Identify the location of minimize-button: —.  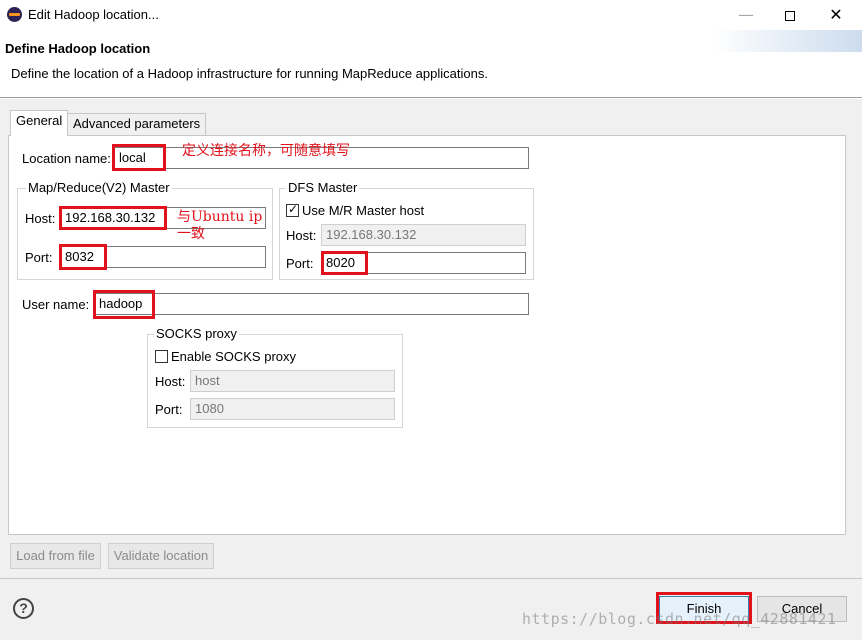
(746, 15).